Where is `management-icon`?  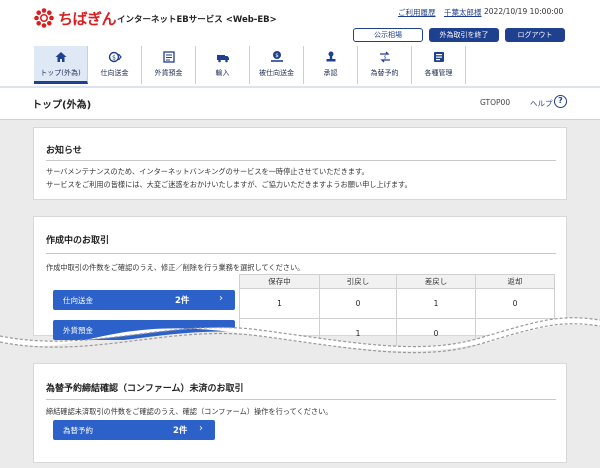
management-icon is located at coordinates (438, 57).